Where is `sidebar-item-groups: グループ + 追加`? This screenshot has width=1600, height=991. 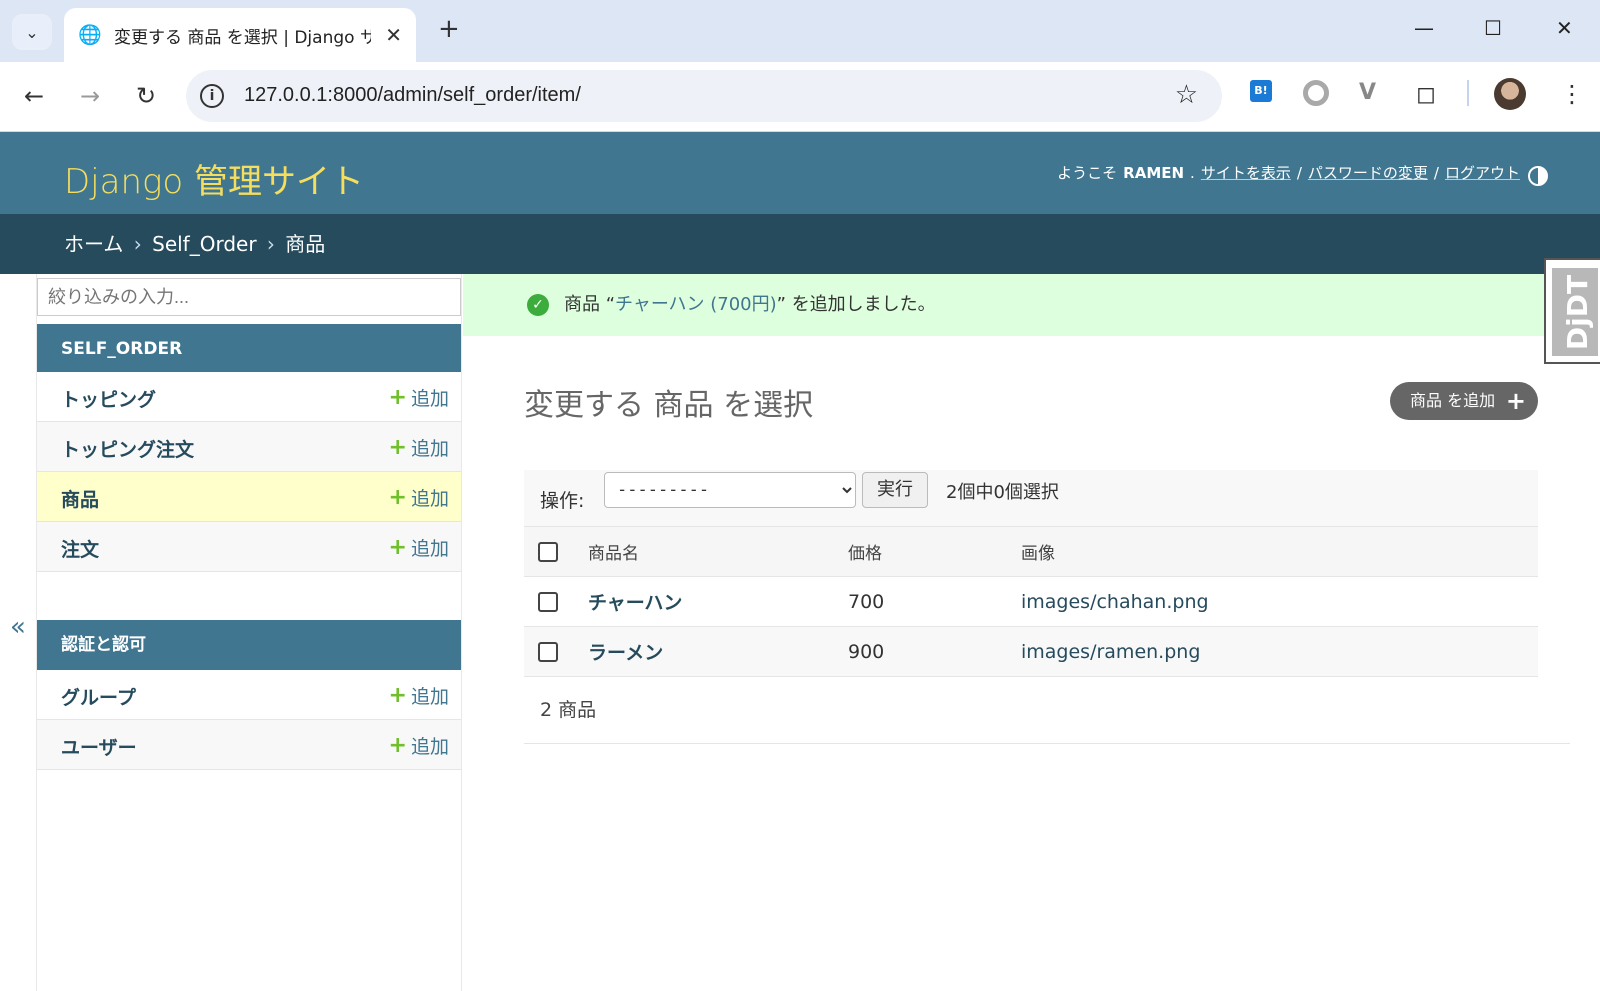 sidebar-item-groups: グループ + 追加 is located at coordinates (249, 695).